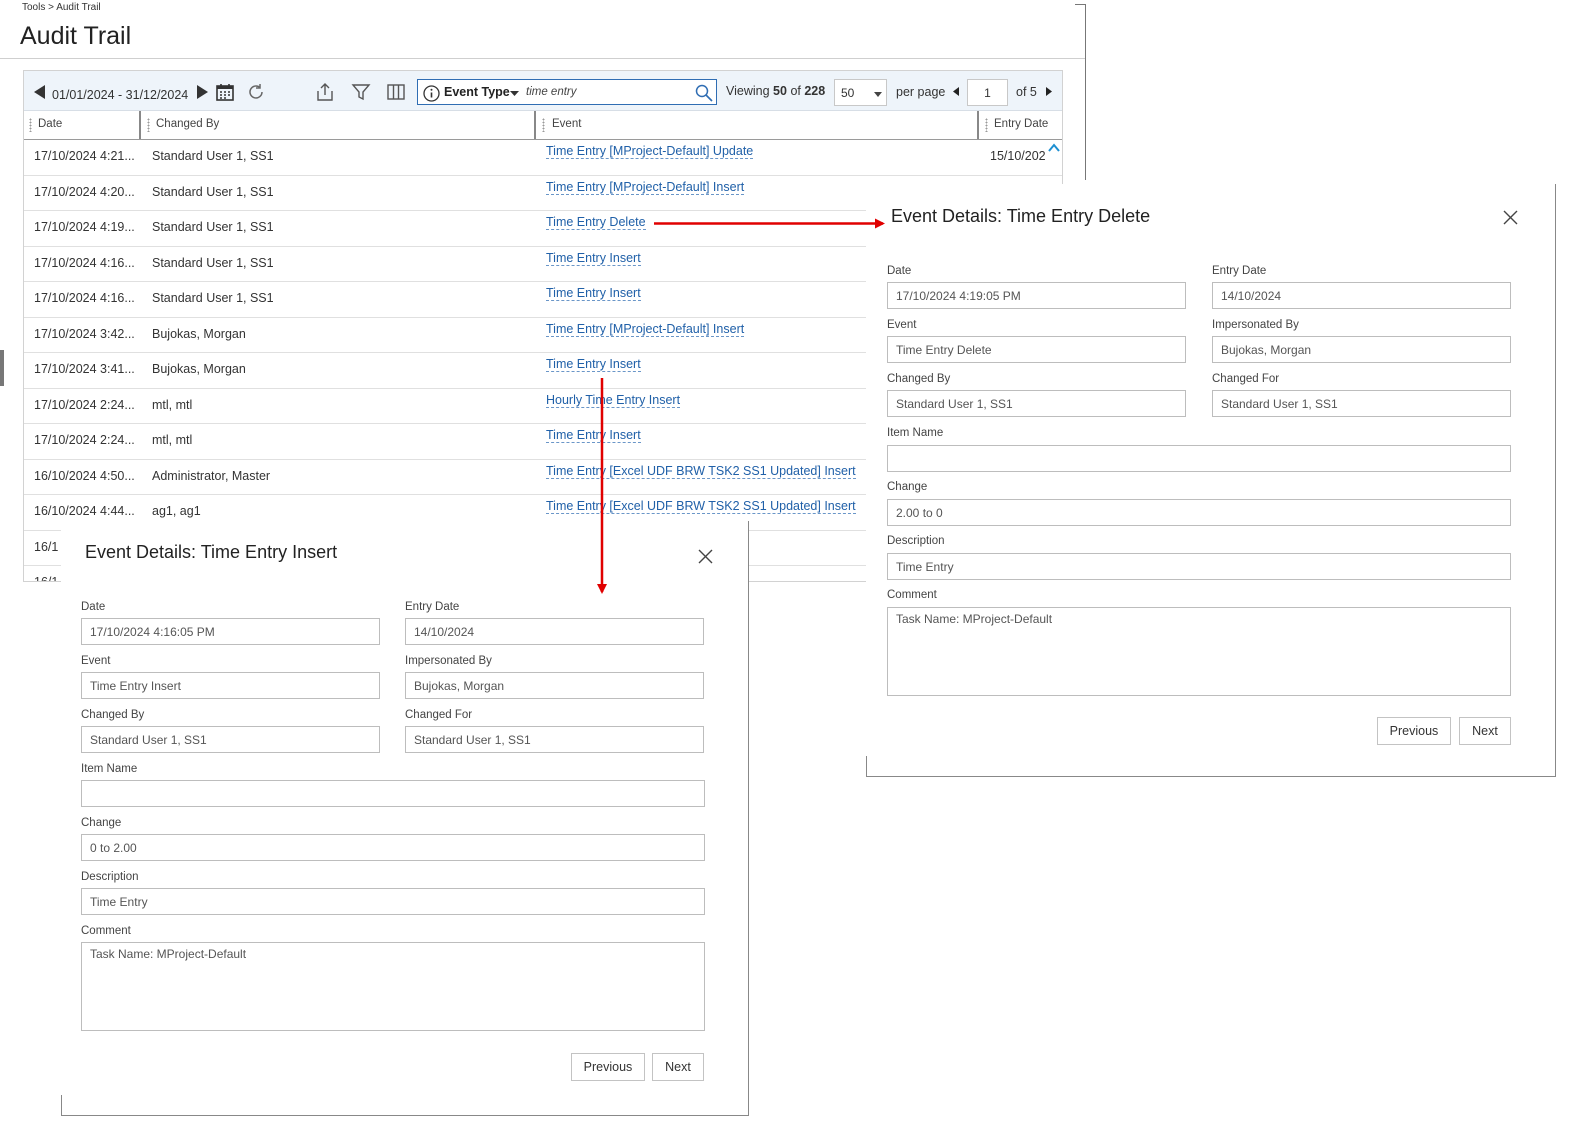 Image resolution: width=1591 pixels, height=1144 pixels. Describe the element at coordinates (101, 823) in the screenshot. I see `label-change: Change` at that location.